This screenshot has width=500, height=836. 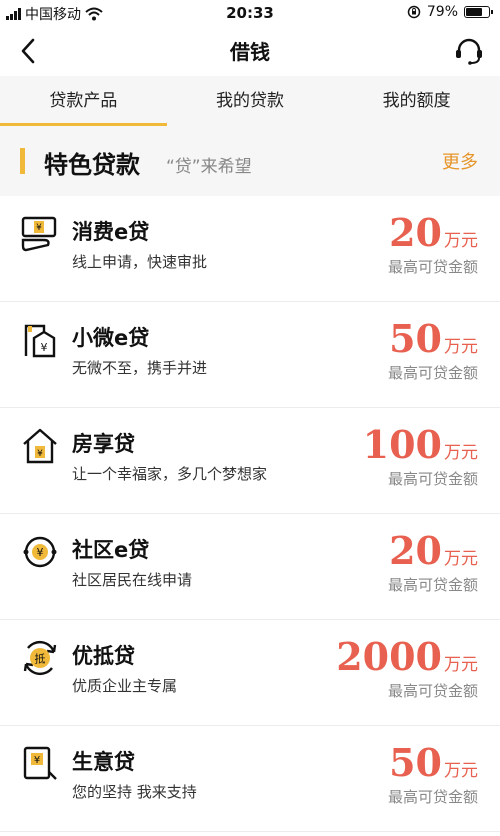 I want to click on orientation-lock-icon, so click(x=414, y=12).